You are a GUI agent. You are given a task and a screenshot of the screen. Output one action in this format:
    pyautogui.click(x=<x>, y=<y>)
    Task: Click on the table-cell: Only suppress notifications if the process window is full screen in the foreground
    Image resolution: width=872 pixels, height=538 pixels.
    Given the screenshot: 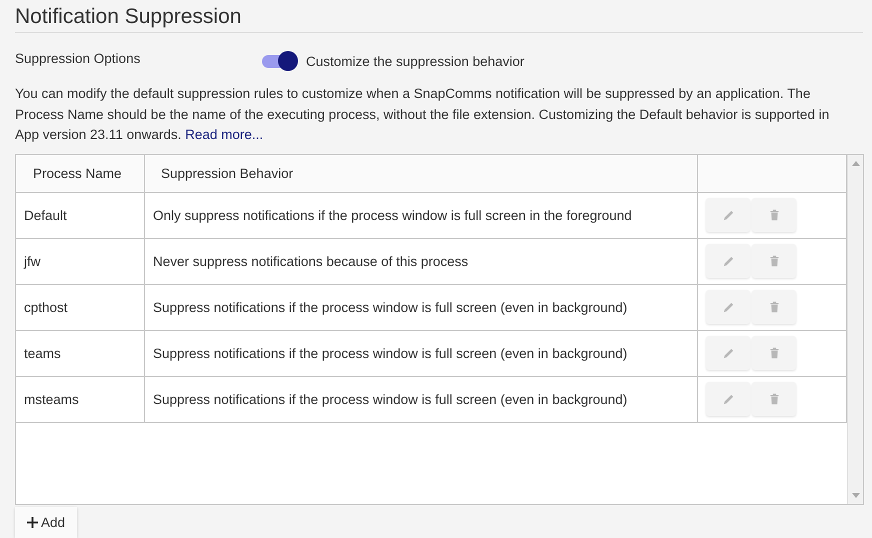 What is the action you would take?
    pyautogui.click(x=421, y=215)
    